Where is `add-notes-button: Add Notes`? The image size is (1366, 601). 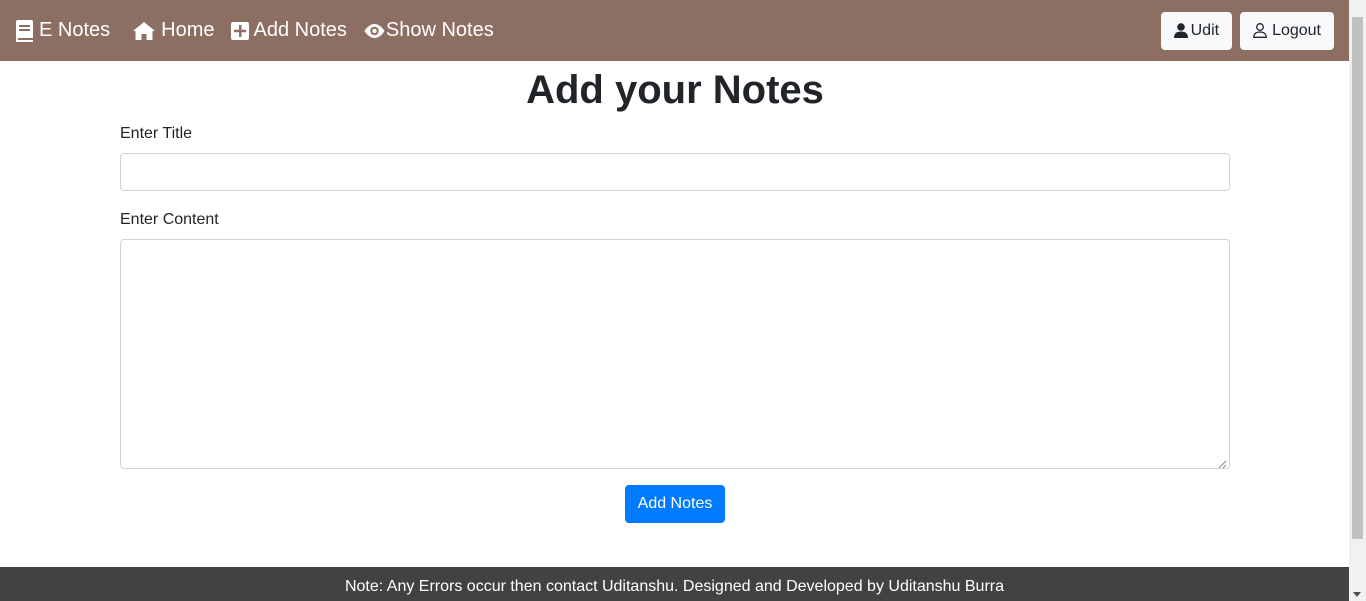 add-notes-button: Add Notes is located at coordinates (675, 504).